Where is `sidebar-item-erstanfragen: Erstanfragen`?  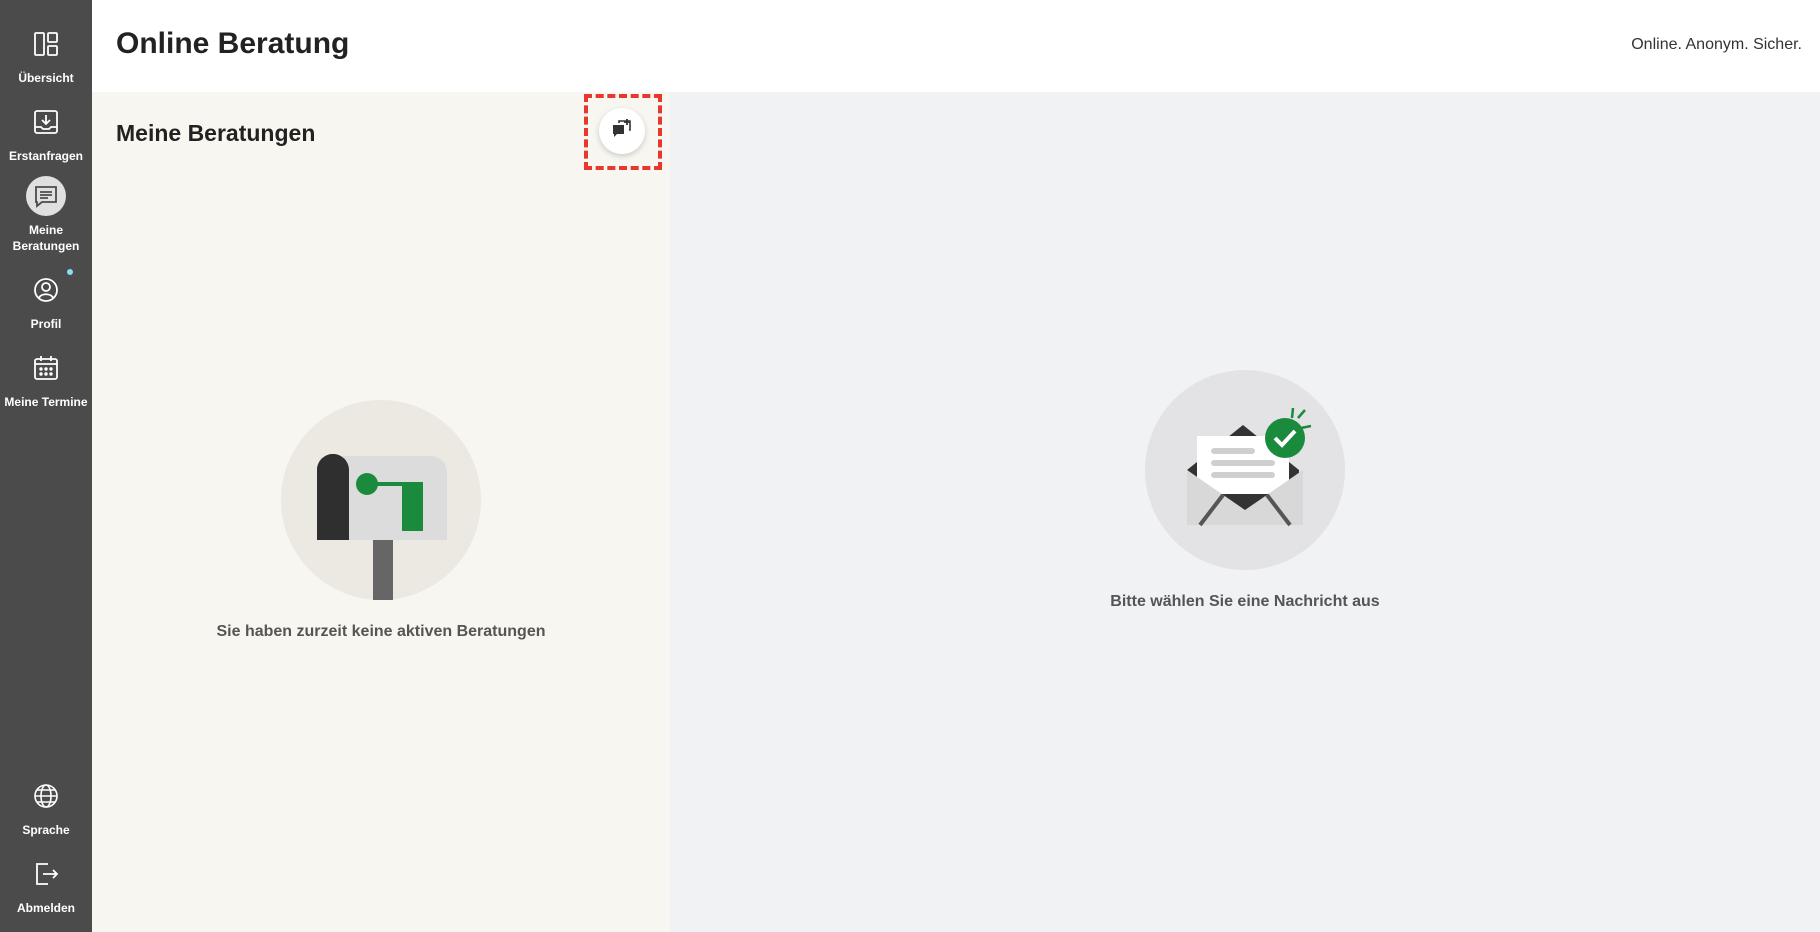
sidebar-item-erstanfragen: Erstanfragen is located at coordinates (46, 133).